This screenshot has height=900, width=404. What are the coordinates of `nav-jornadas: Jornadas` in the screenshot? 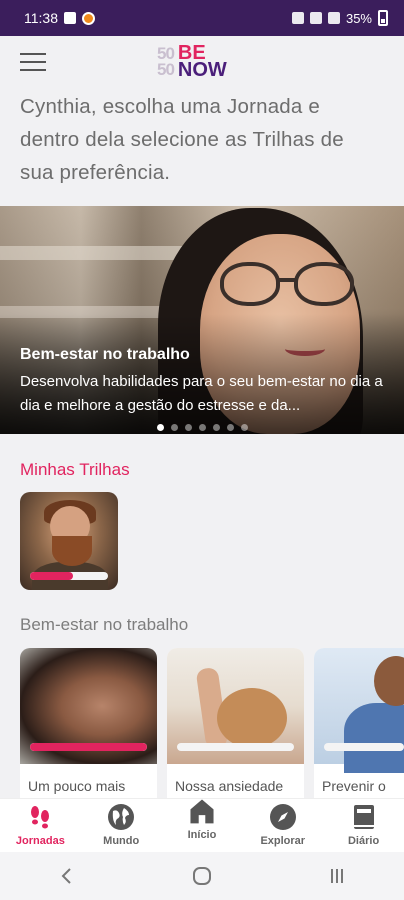 It's located at (40, 825).